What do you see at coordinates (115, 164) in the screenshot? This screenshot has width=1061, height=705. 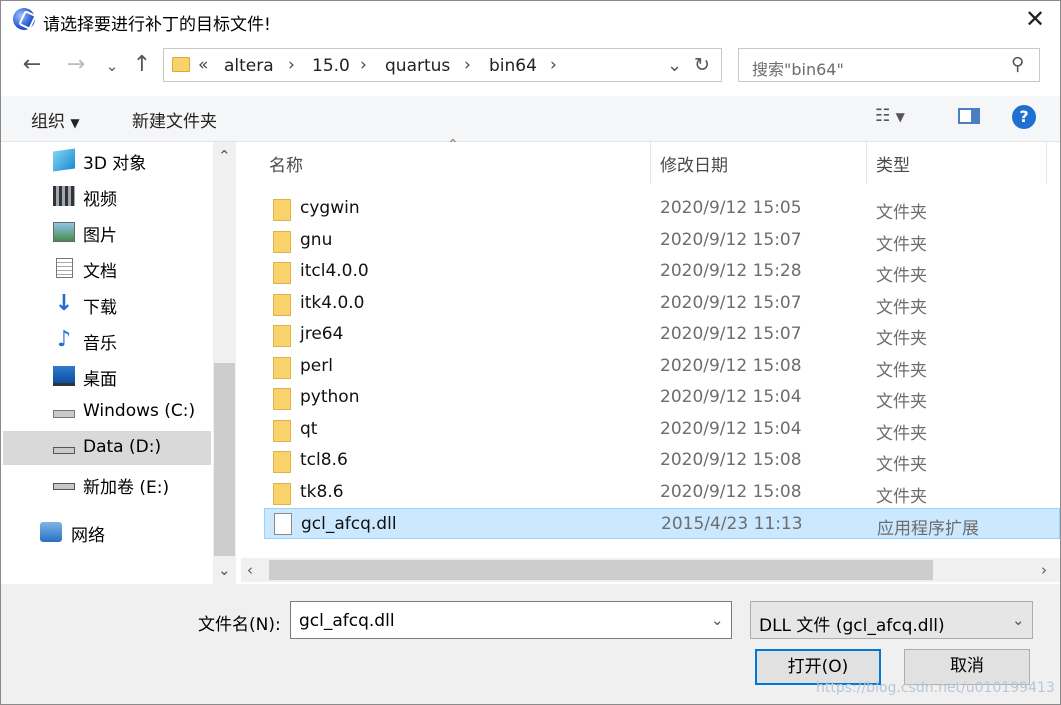 I see `sidebar-item-label: 3D 对象` at bounding box center [115, 164].